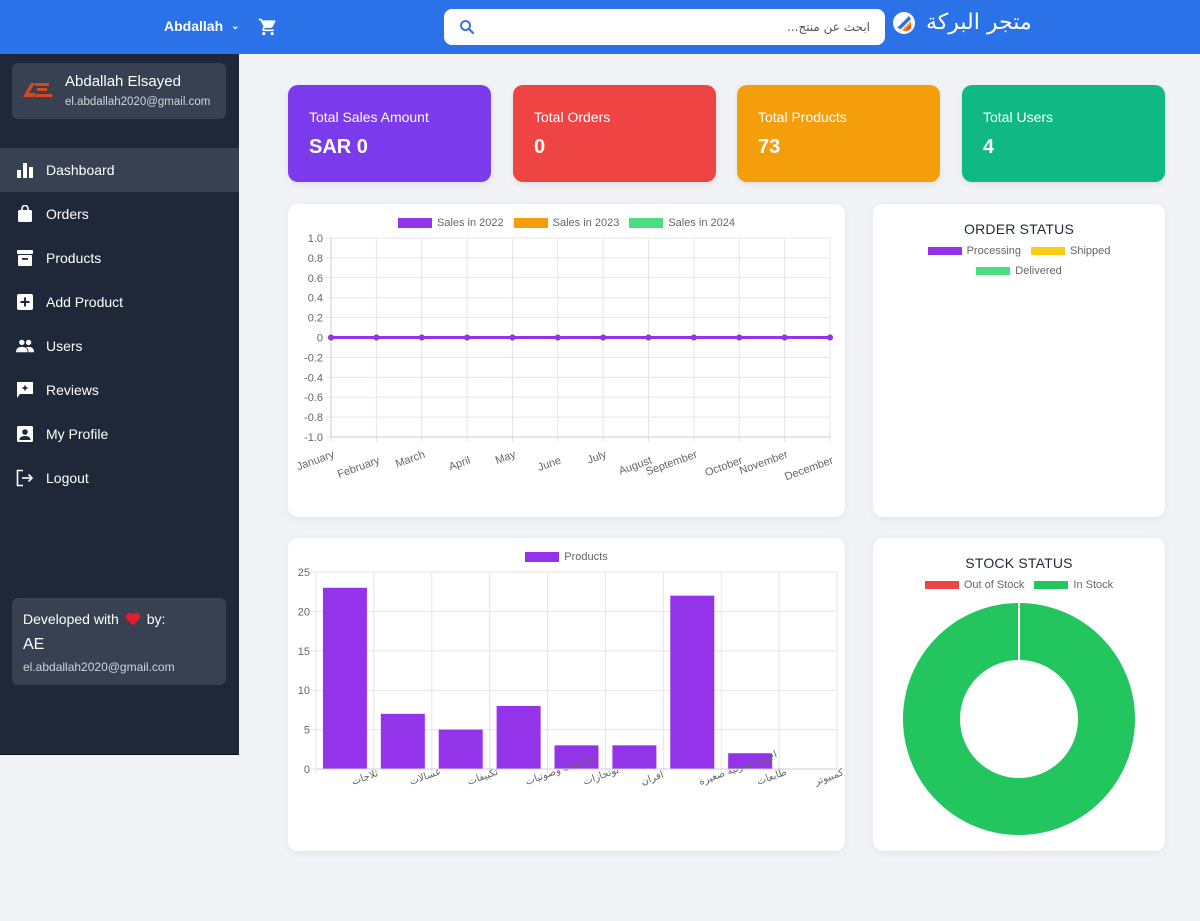 This screenshot has height=921, width=1200. Describe the element at coordinates (764, 462) in the screenshot. I see `x-tick-label: November` at that location.